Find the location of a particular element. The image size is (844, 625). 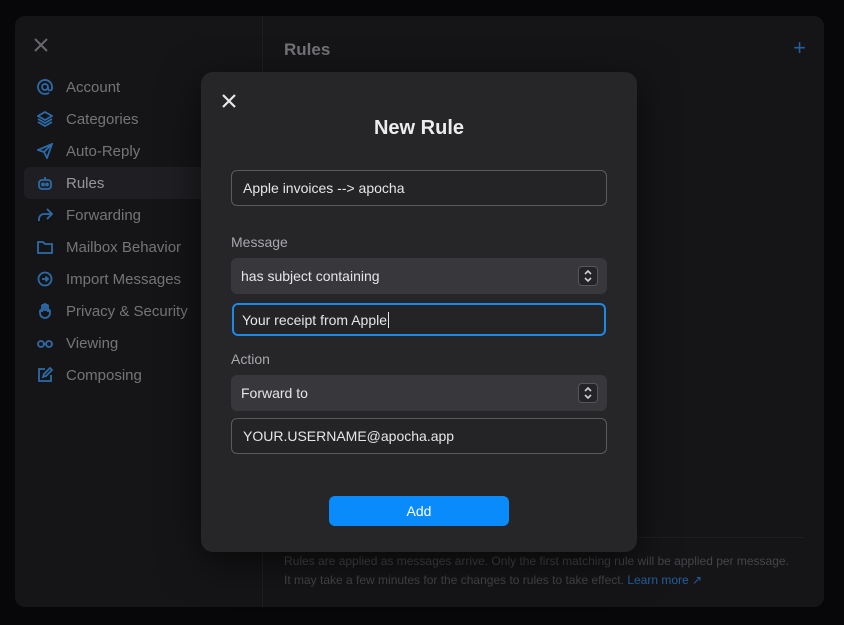

subject-text-field: Your receipt from Apple is located at coordinates (419, 319).